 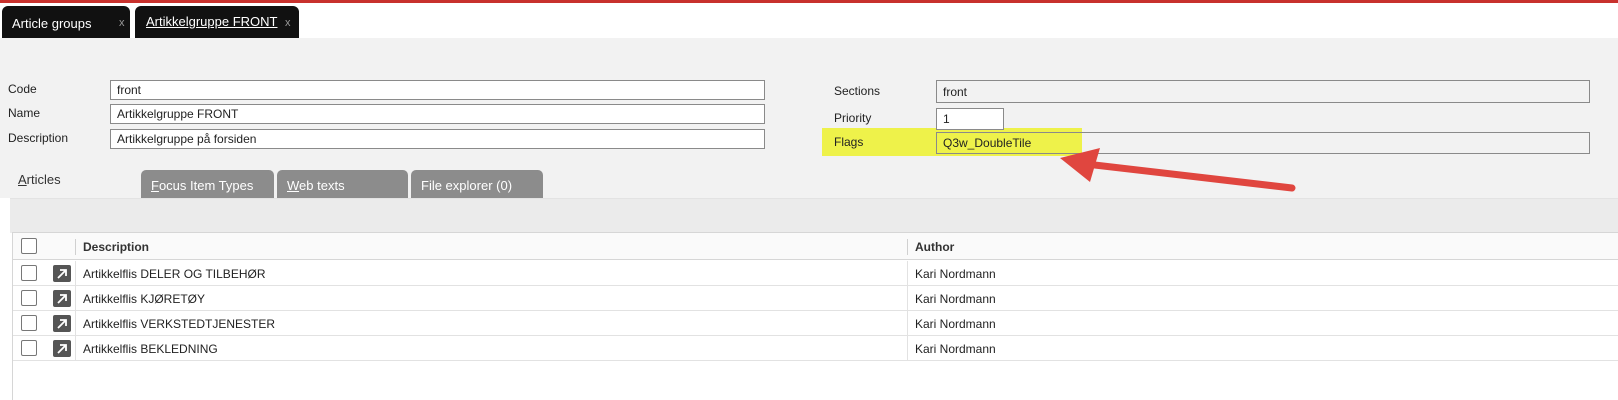 What do you see at coordinates (174, 274) in the screenshot?
I see `description-cell: Artikkelflis DELER OG TILBEHØR` at bounding box center [174, 274].